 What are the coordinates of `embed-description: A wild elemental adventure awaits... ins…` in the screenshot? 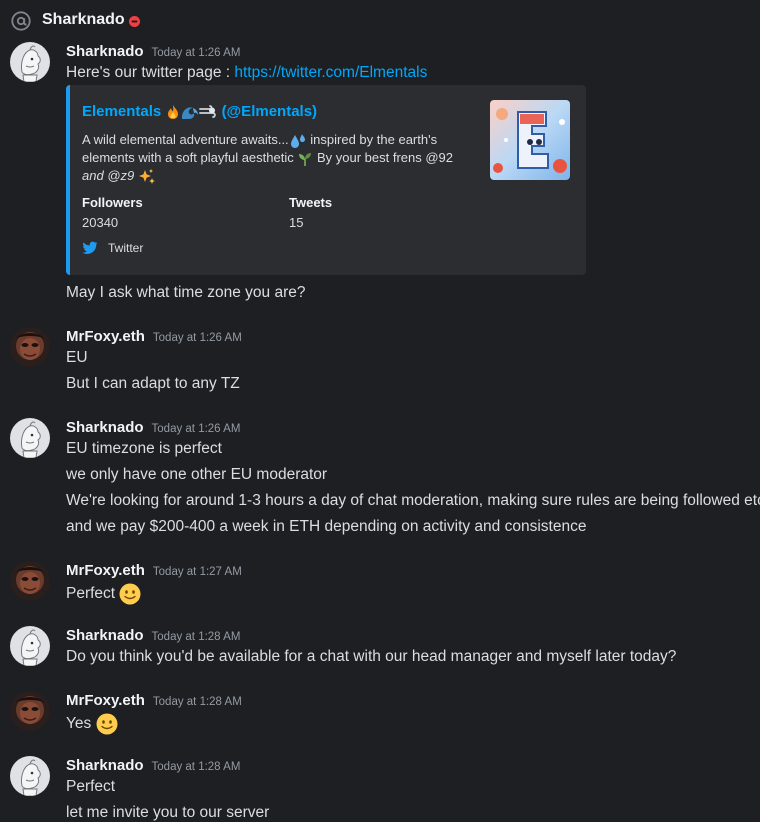 It's located at (277, 158).